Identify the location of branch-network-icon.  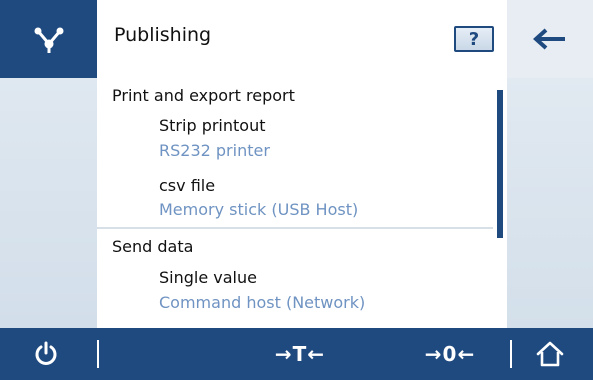
(48, 40).